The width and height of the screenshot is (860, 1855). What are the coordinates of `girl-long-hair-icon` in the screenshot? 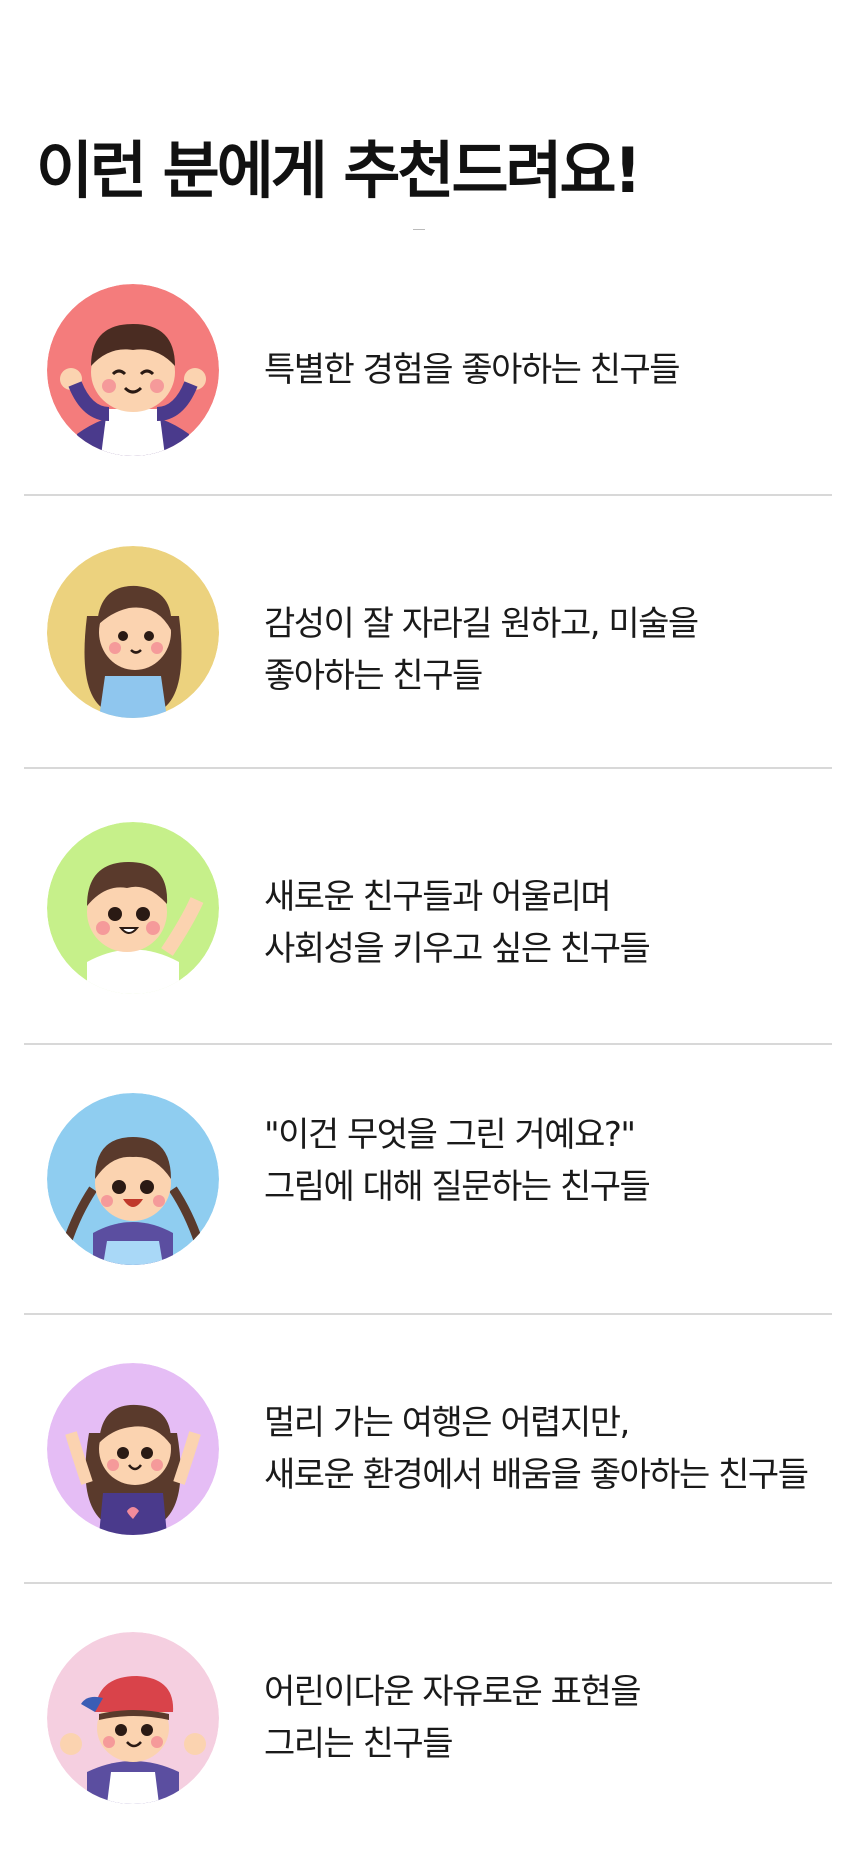 It's located at (133, 632).